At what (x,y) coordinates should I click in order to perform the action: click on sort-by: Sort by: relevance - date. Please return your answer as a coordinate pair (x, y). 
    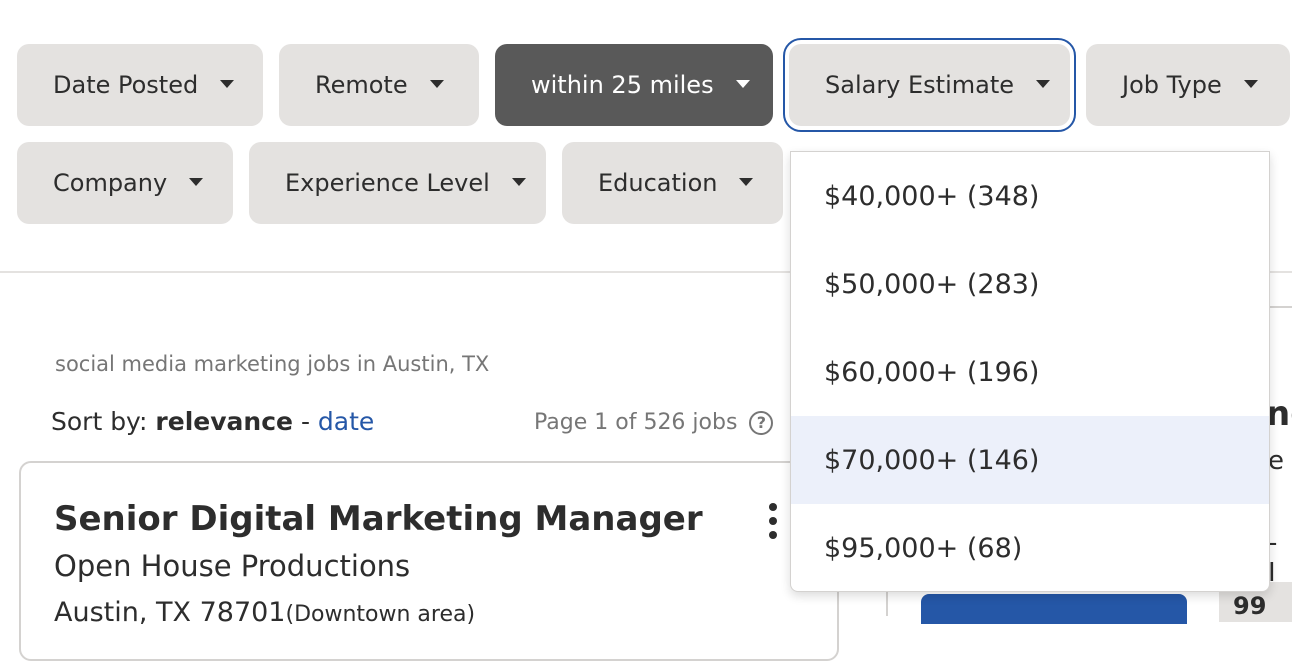
    Looking at the image, I should click on (212, 421).